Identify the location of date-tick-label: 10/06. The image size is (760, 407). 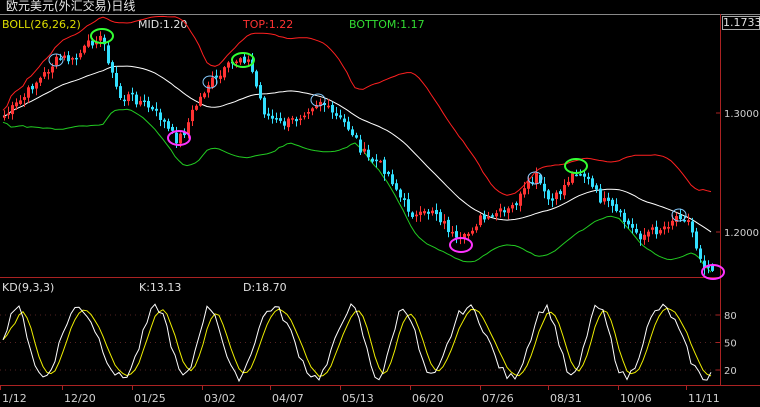
(636, 398).